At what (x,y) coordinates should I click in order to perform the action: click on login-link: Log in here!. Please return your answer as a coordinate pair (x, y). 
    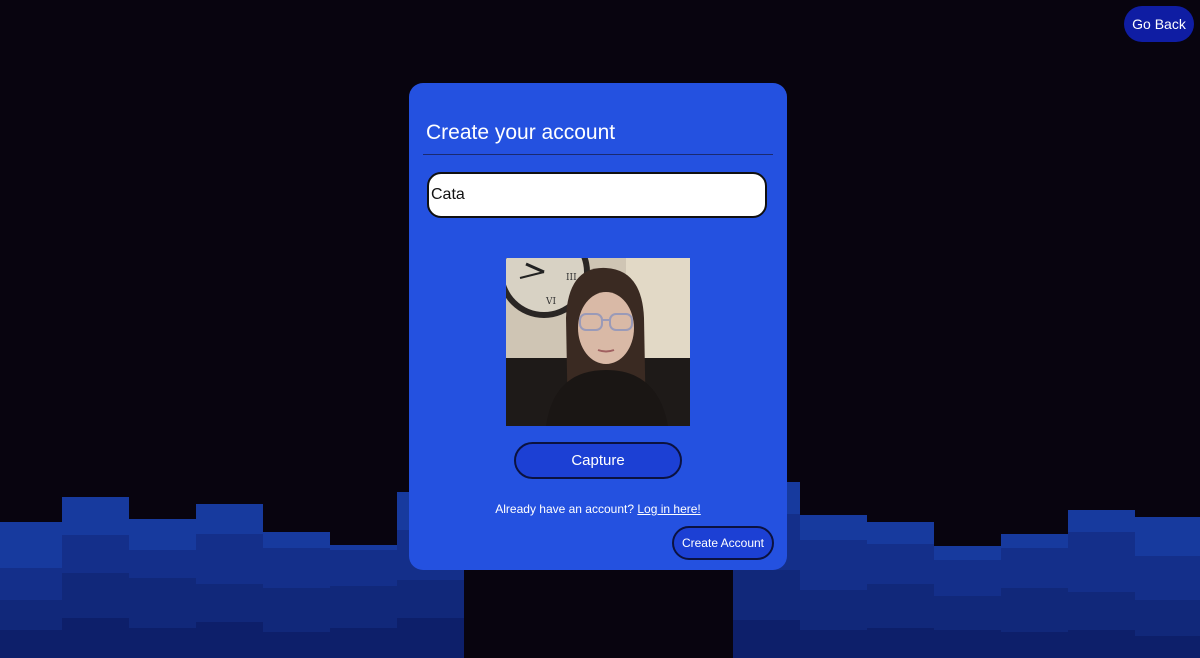
    Looking at the image, I should click on (668, 509).